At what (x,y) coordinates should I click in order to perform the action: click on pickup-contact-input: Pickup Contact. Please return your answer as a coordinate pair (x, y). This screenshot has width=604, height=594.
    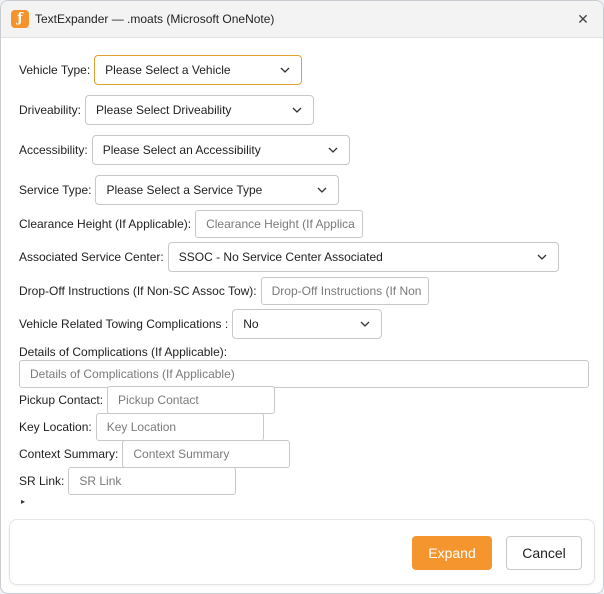
    Looking at the image, I should click on (191, 400).